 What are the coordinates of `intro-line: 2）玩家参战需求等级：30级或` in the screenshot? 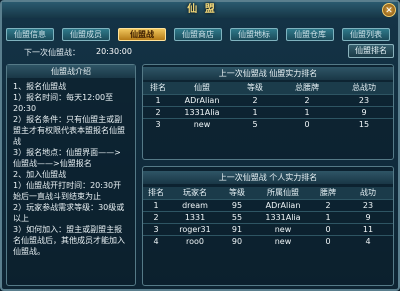 It's located at (69, 207).